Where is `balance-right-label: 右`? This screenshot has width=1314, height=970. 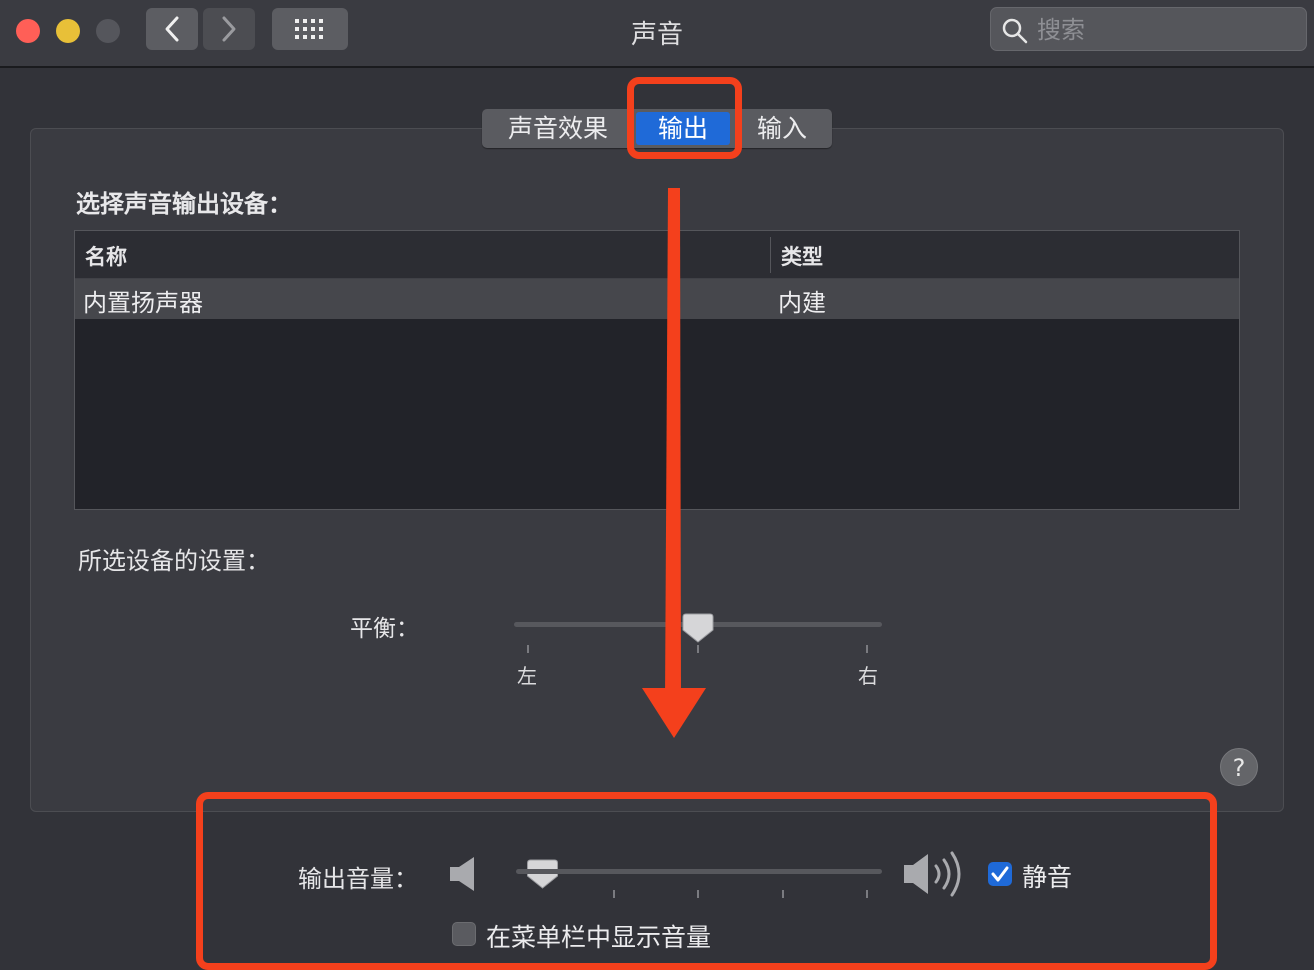 balance-right-label: 右 is located at coordinates (868, 676).